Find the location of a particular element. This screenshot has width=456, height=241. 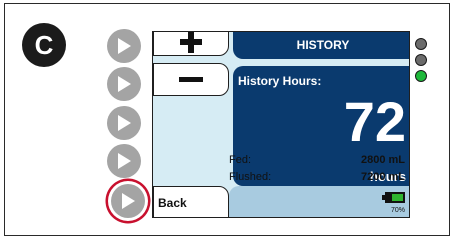

battery-level-fill is located at coordinates (397, 197).